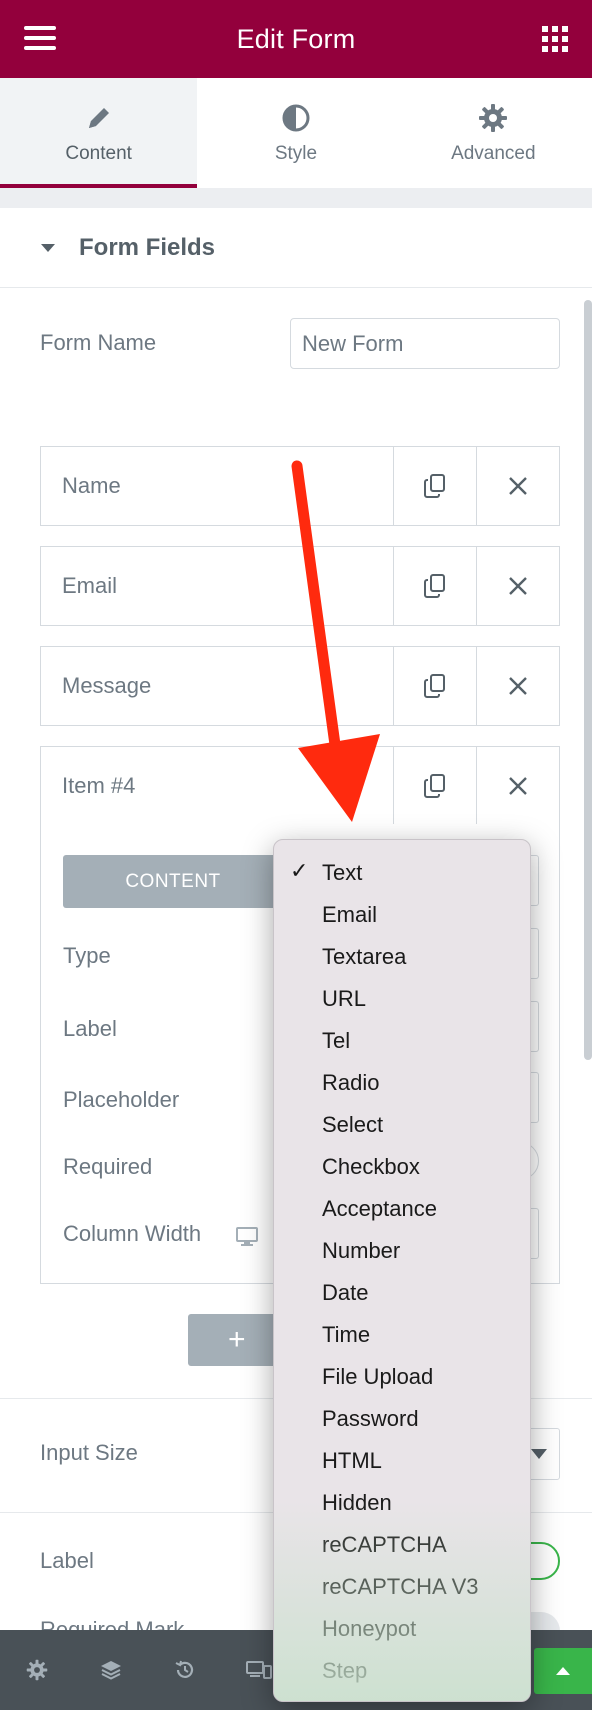 The width and height of the screenshot is (592, 1710). Describe the element at coordinates (345, 1292) in the screenshot. I see `dropdown-option-label: Date` at that location.